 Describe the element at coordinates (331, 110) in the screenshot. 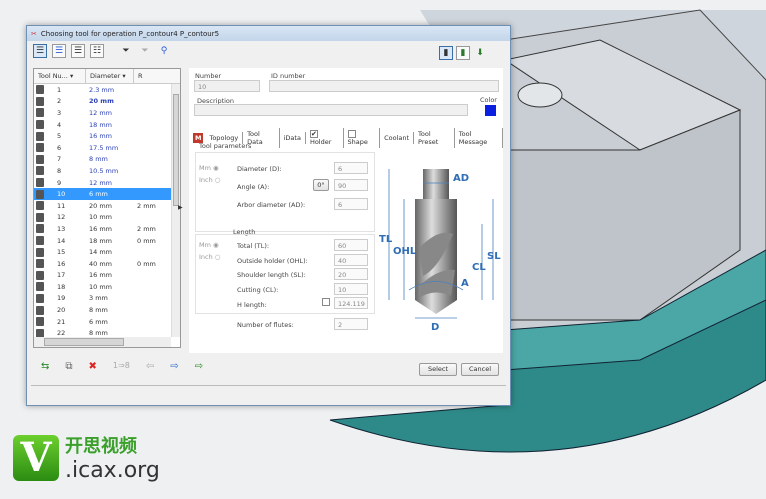

I see `description-field` at that location.